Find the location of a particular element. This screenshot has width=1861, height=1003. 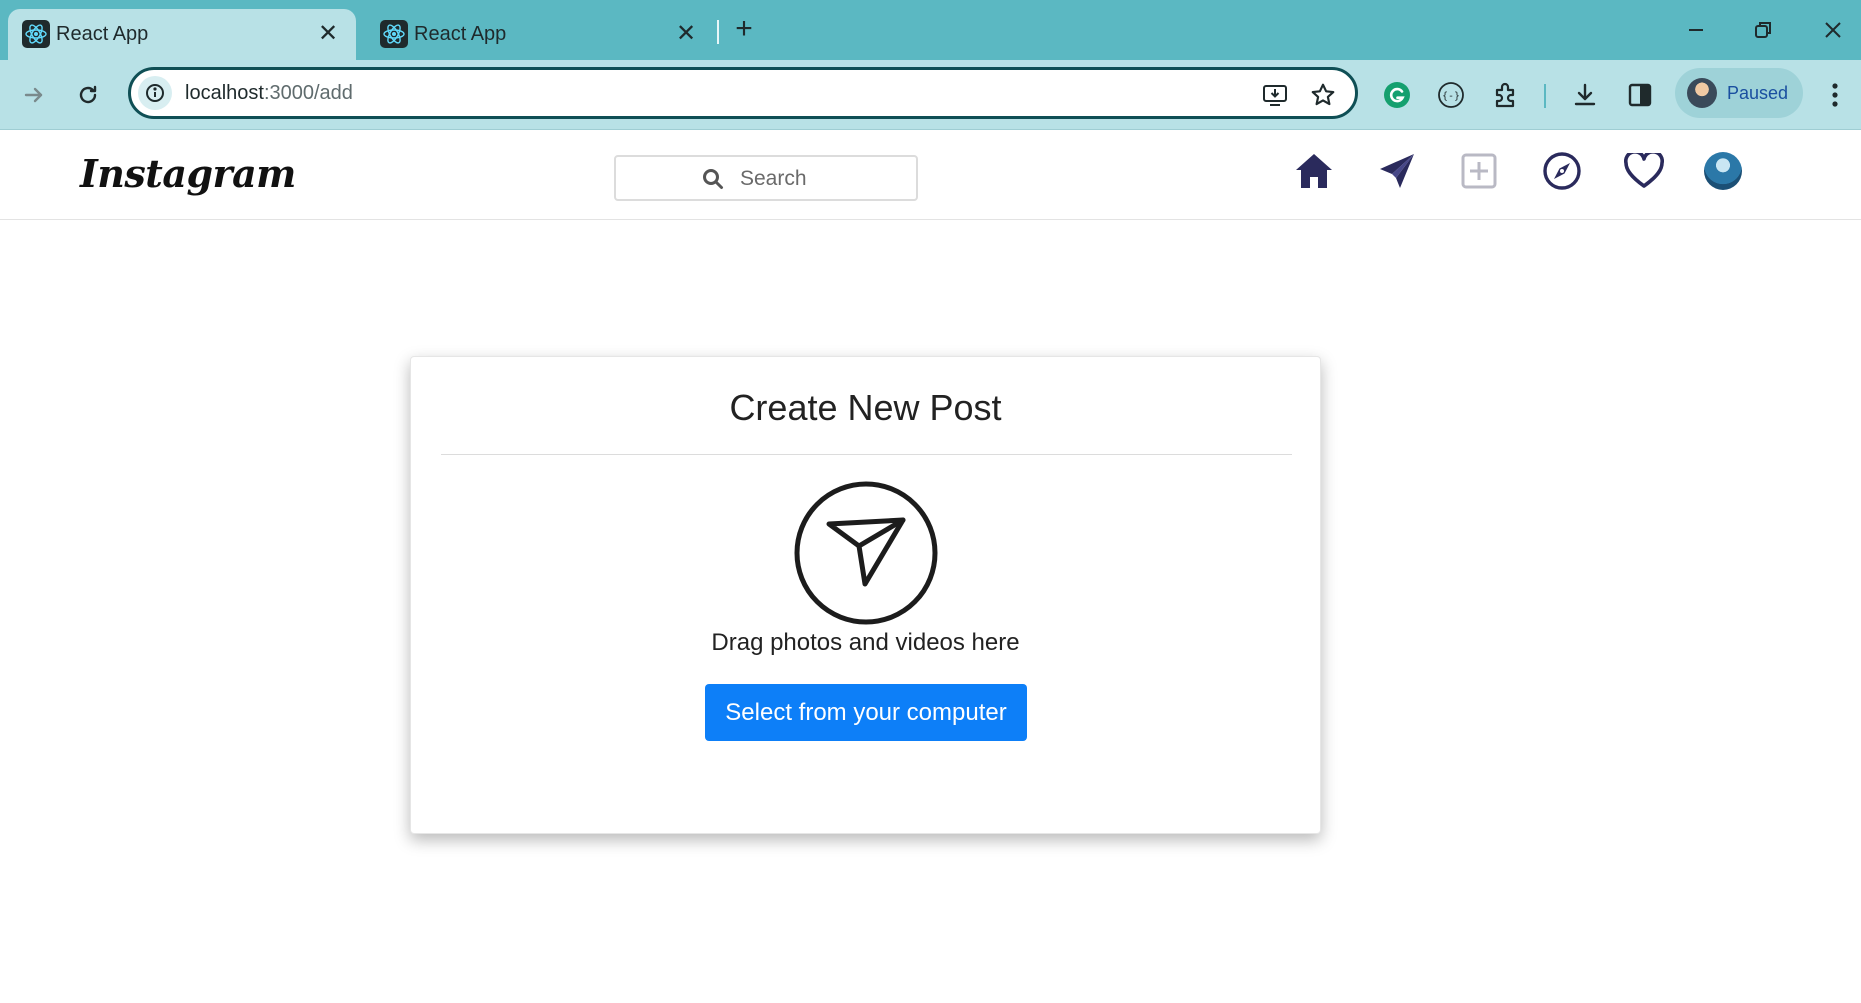

create-post-title: Create New Post is located at coordinates (865, 407).